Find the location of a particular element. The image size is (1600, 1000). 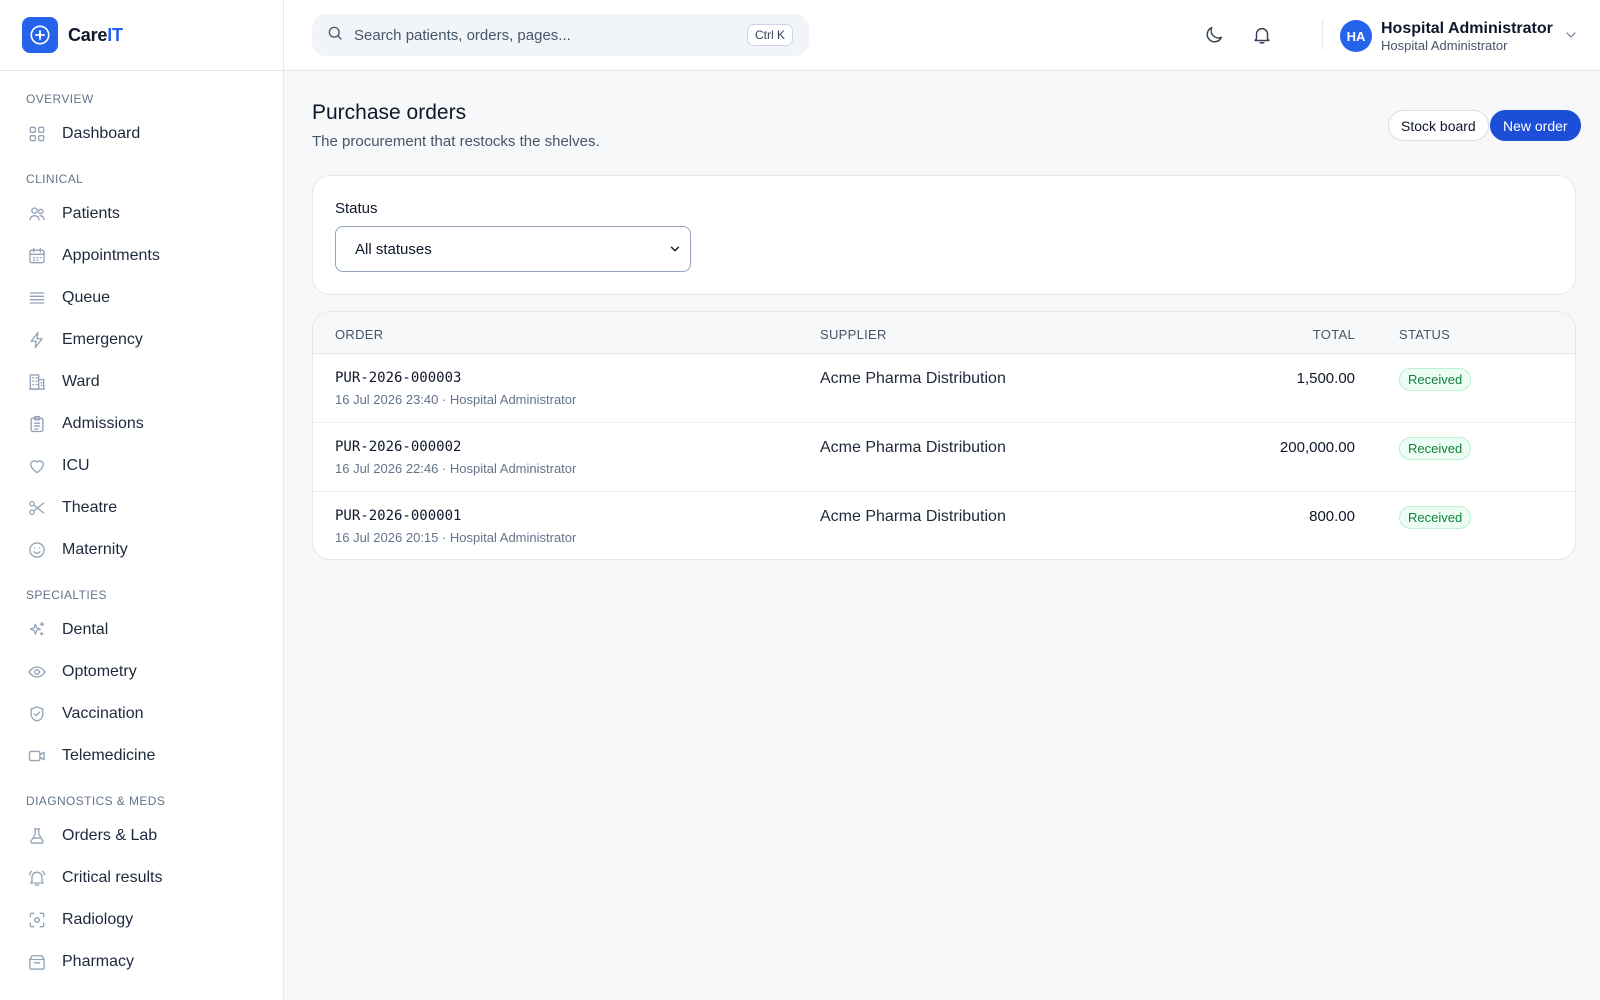

shield-check-icon is located at coordinates (37, 714).